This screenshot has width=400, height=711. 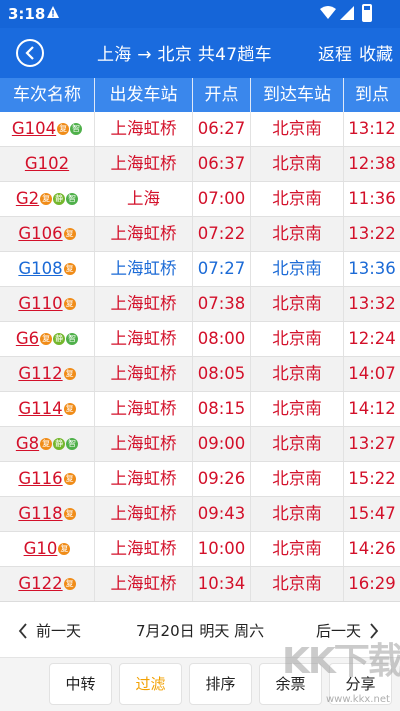 What do you see at coordinates (372, 548) in the screenshot?
I see `arrive-time: 14:26` at bounding box center [372, 548].